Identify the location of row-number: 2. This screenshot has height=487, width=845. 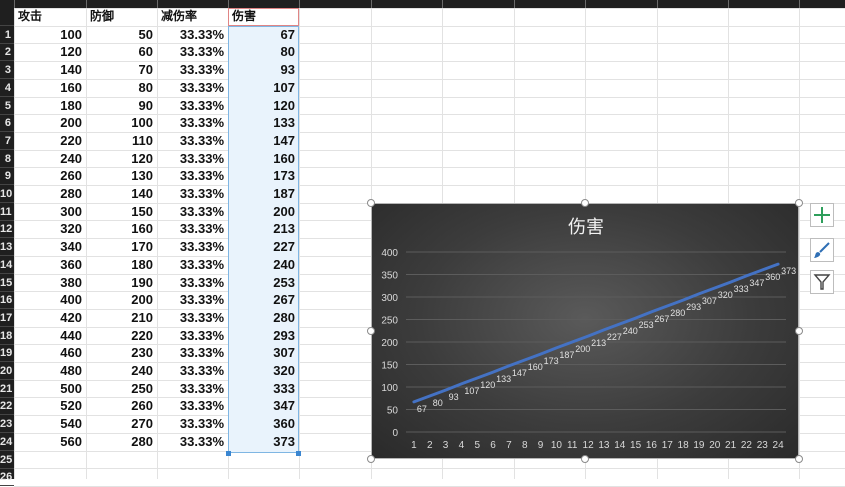
(7, 52).